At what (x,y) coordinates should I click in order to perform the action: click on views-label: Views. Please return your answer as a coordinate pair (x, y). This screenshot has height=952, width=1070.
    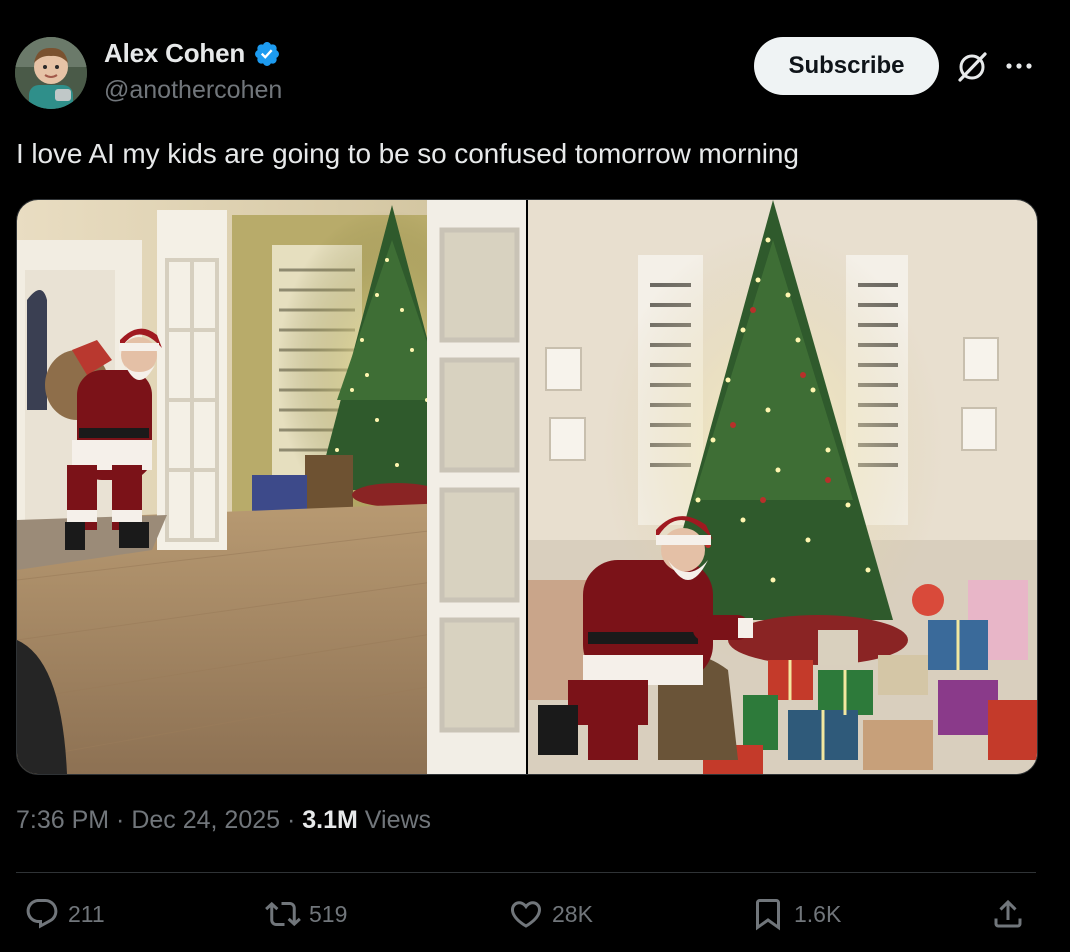
    Looking at the image, I should click on (394, 820).